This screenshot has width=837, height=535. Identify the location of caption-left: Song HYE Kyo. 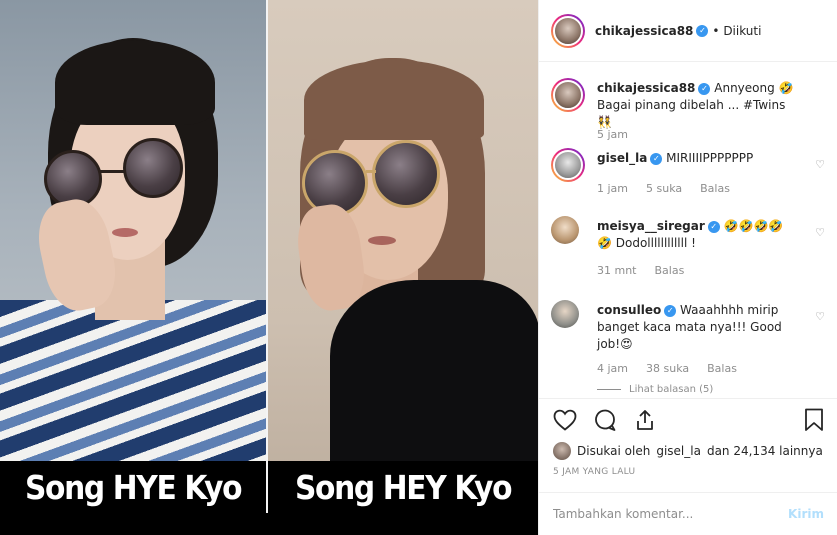
(133, 487).